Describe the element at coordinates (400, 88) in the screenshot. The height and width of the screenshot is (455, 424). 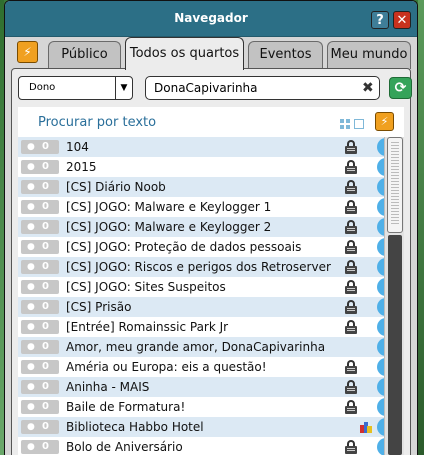
I see `refresh-button: ⟳` at that location.